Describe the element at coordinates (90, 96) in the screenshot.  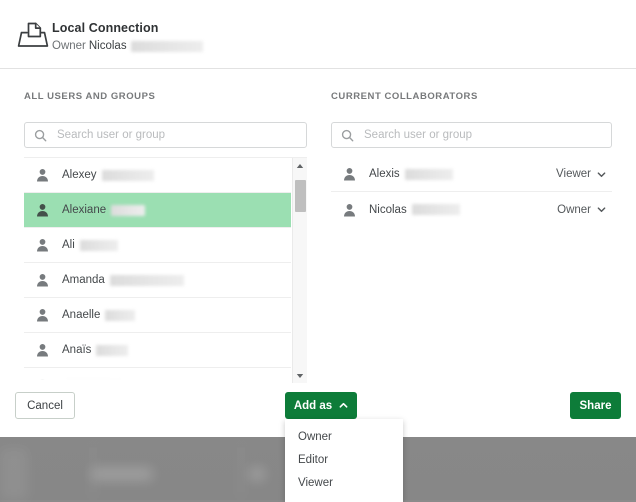
I see `all-users-panel-label: ALL USERS AND GROUPS` at that location.